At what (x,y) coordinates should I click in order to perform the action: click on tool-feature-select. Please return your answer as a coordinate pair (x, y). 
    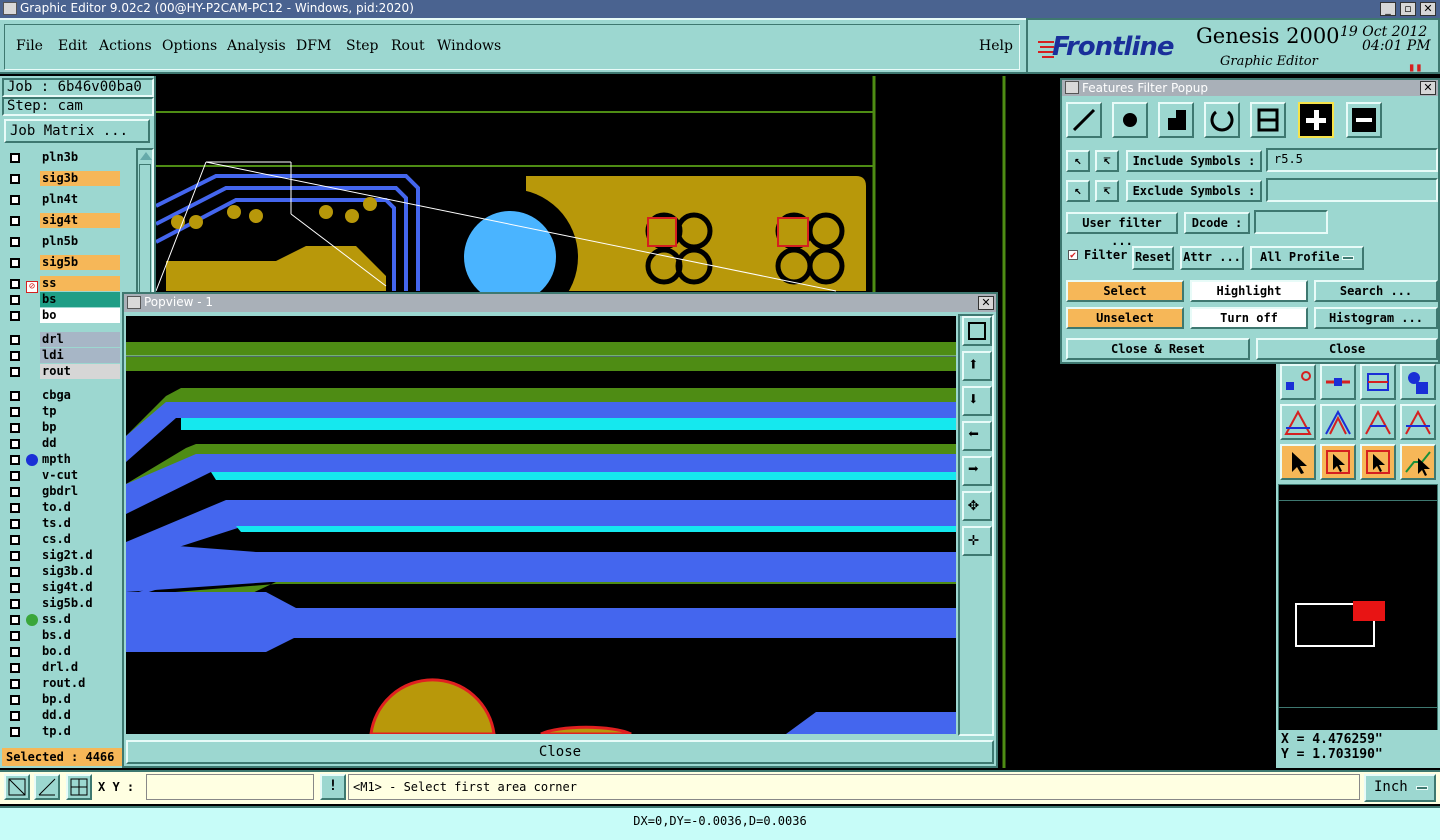
    Looking at the image, I should click on (1298, 382).